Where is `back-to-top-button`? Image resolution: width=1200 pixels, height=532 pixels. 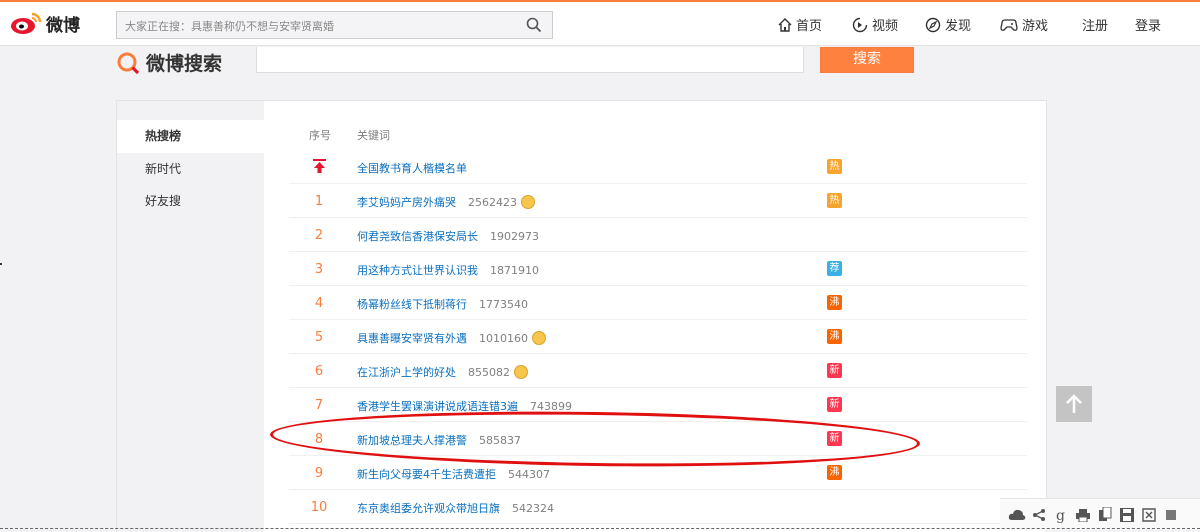 back-to-top-button is located at coordinates (1074, 404).